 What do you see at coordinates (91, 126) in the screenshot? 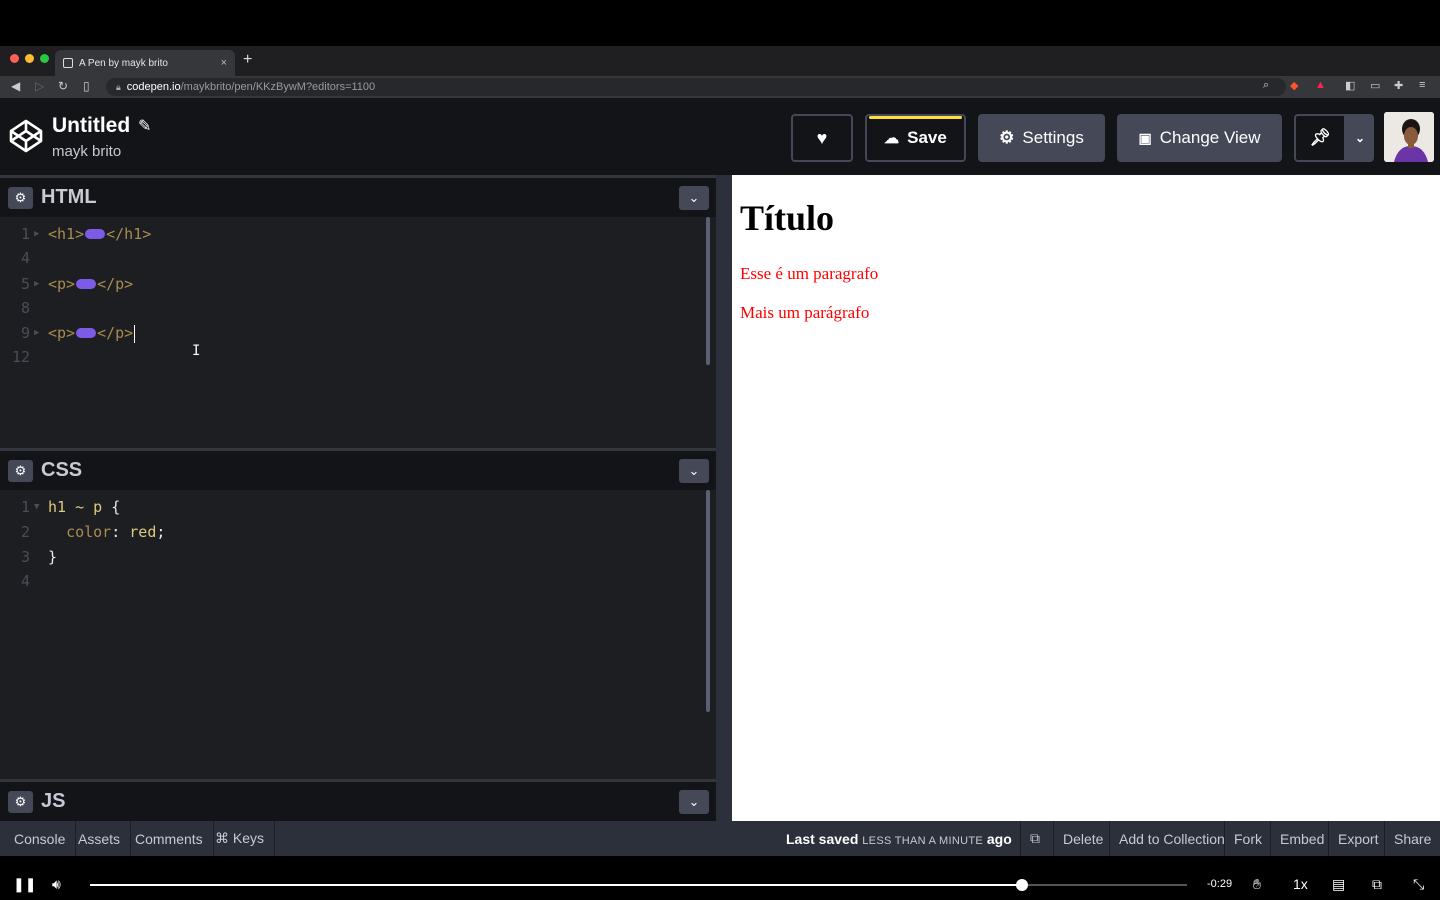
I see `pen-title: Untitled` at bounding box center [91, 126].